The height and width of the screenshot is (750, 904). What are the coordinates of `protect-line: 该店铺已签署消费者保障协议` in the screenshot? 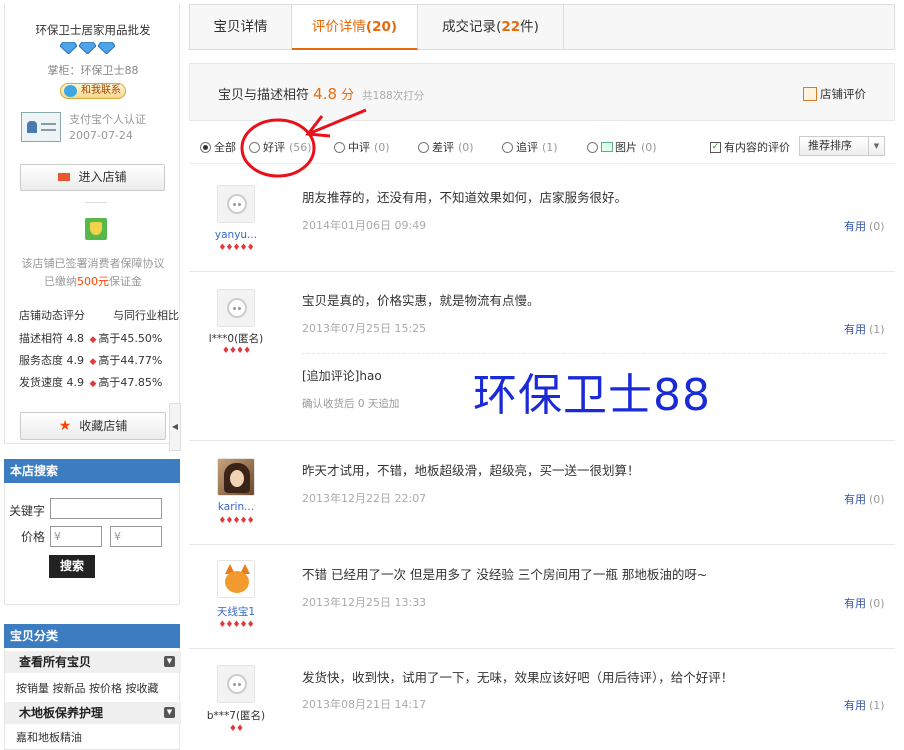 It's located at (93, 263).